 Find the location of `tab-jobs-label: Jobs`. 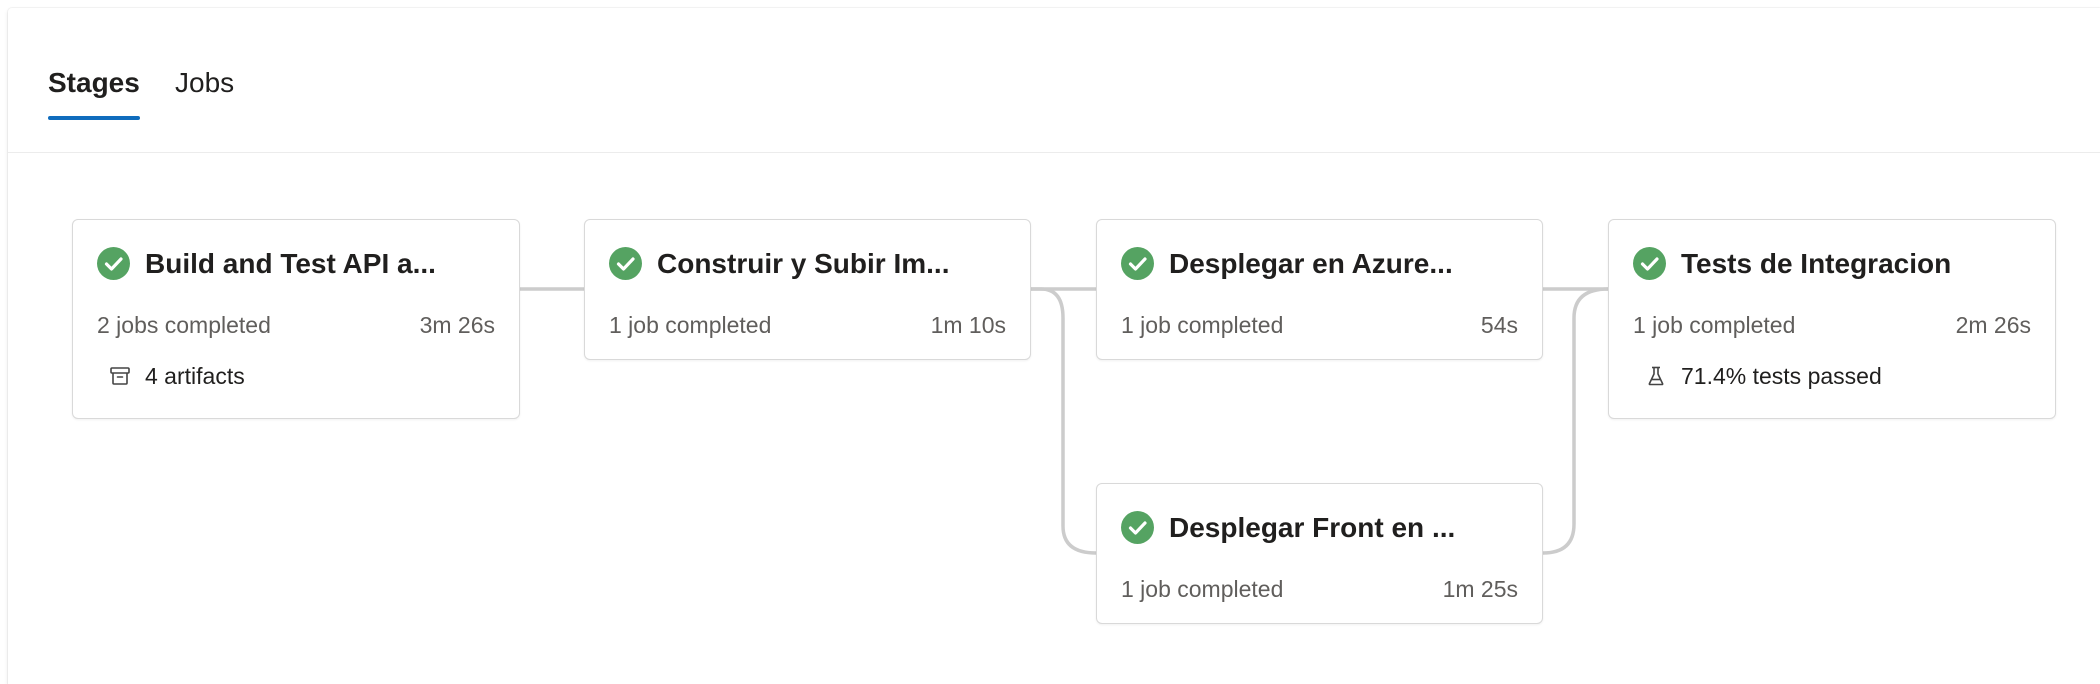

tab-jobs-label: Jobs is located at coordinates (205, 82).